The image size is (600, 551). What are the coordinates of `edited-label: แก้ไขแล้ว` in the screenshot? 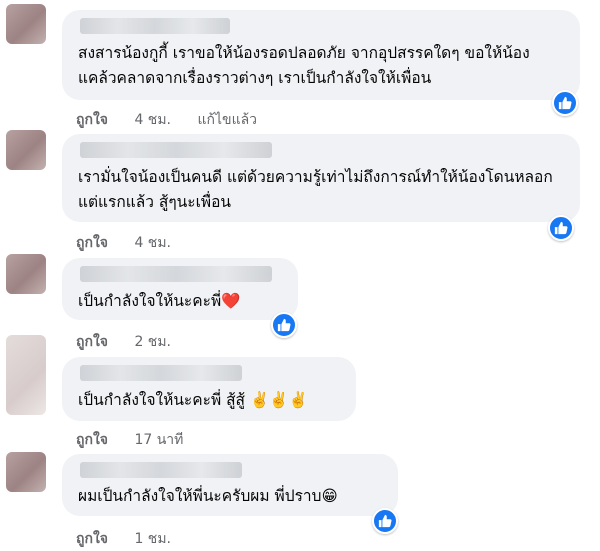 It's located at (227, 120).